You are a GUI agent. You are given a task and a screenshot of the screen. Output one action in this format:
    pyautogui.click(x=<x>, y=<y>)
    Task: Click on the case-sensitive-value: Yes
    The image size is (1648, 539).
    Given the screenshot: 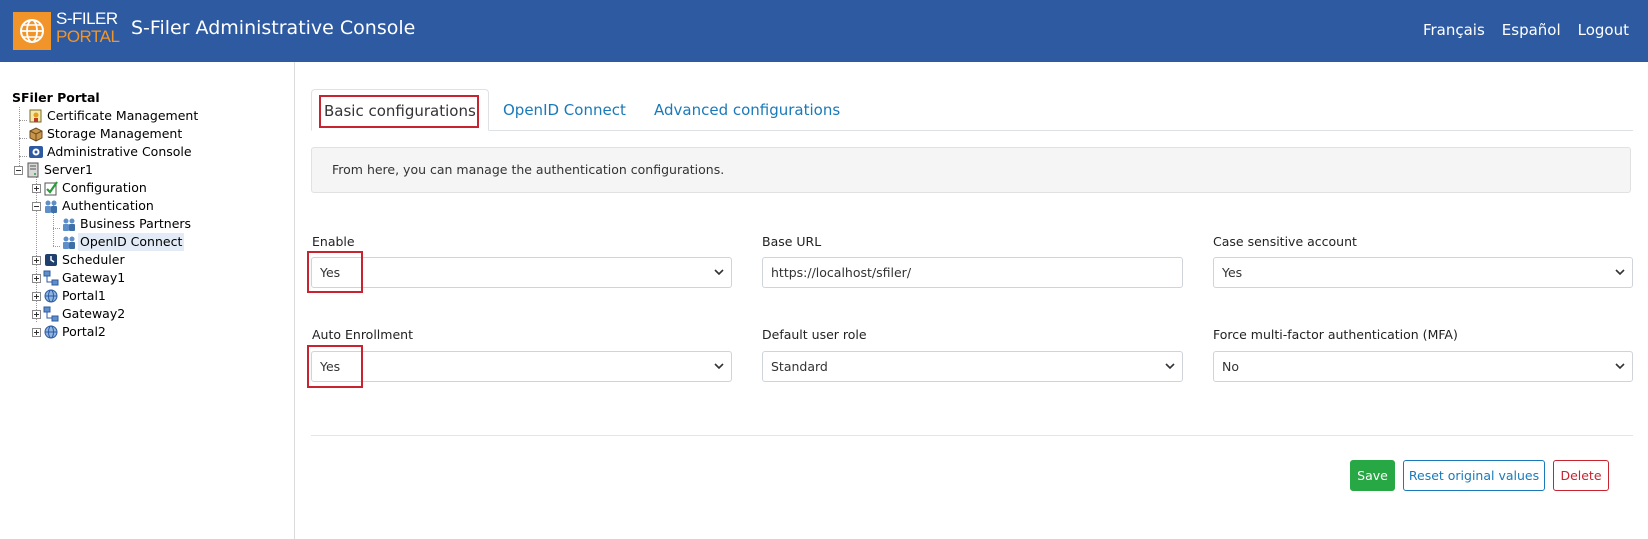 What is the action you would take?
    pyautogui.click(x=1232, y=272)
    